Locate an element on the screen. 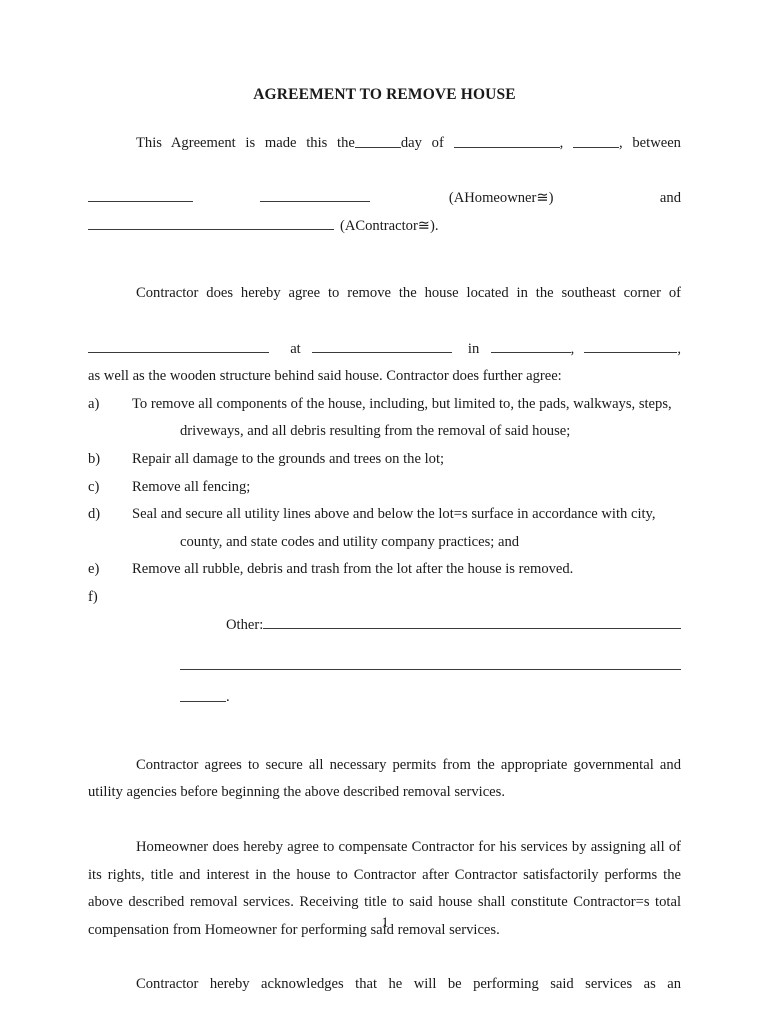 This screenshot has width=770, height=1026. intro-and: and is located at coordinates (670, 198).